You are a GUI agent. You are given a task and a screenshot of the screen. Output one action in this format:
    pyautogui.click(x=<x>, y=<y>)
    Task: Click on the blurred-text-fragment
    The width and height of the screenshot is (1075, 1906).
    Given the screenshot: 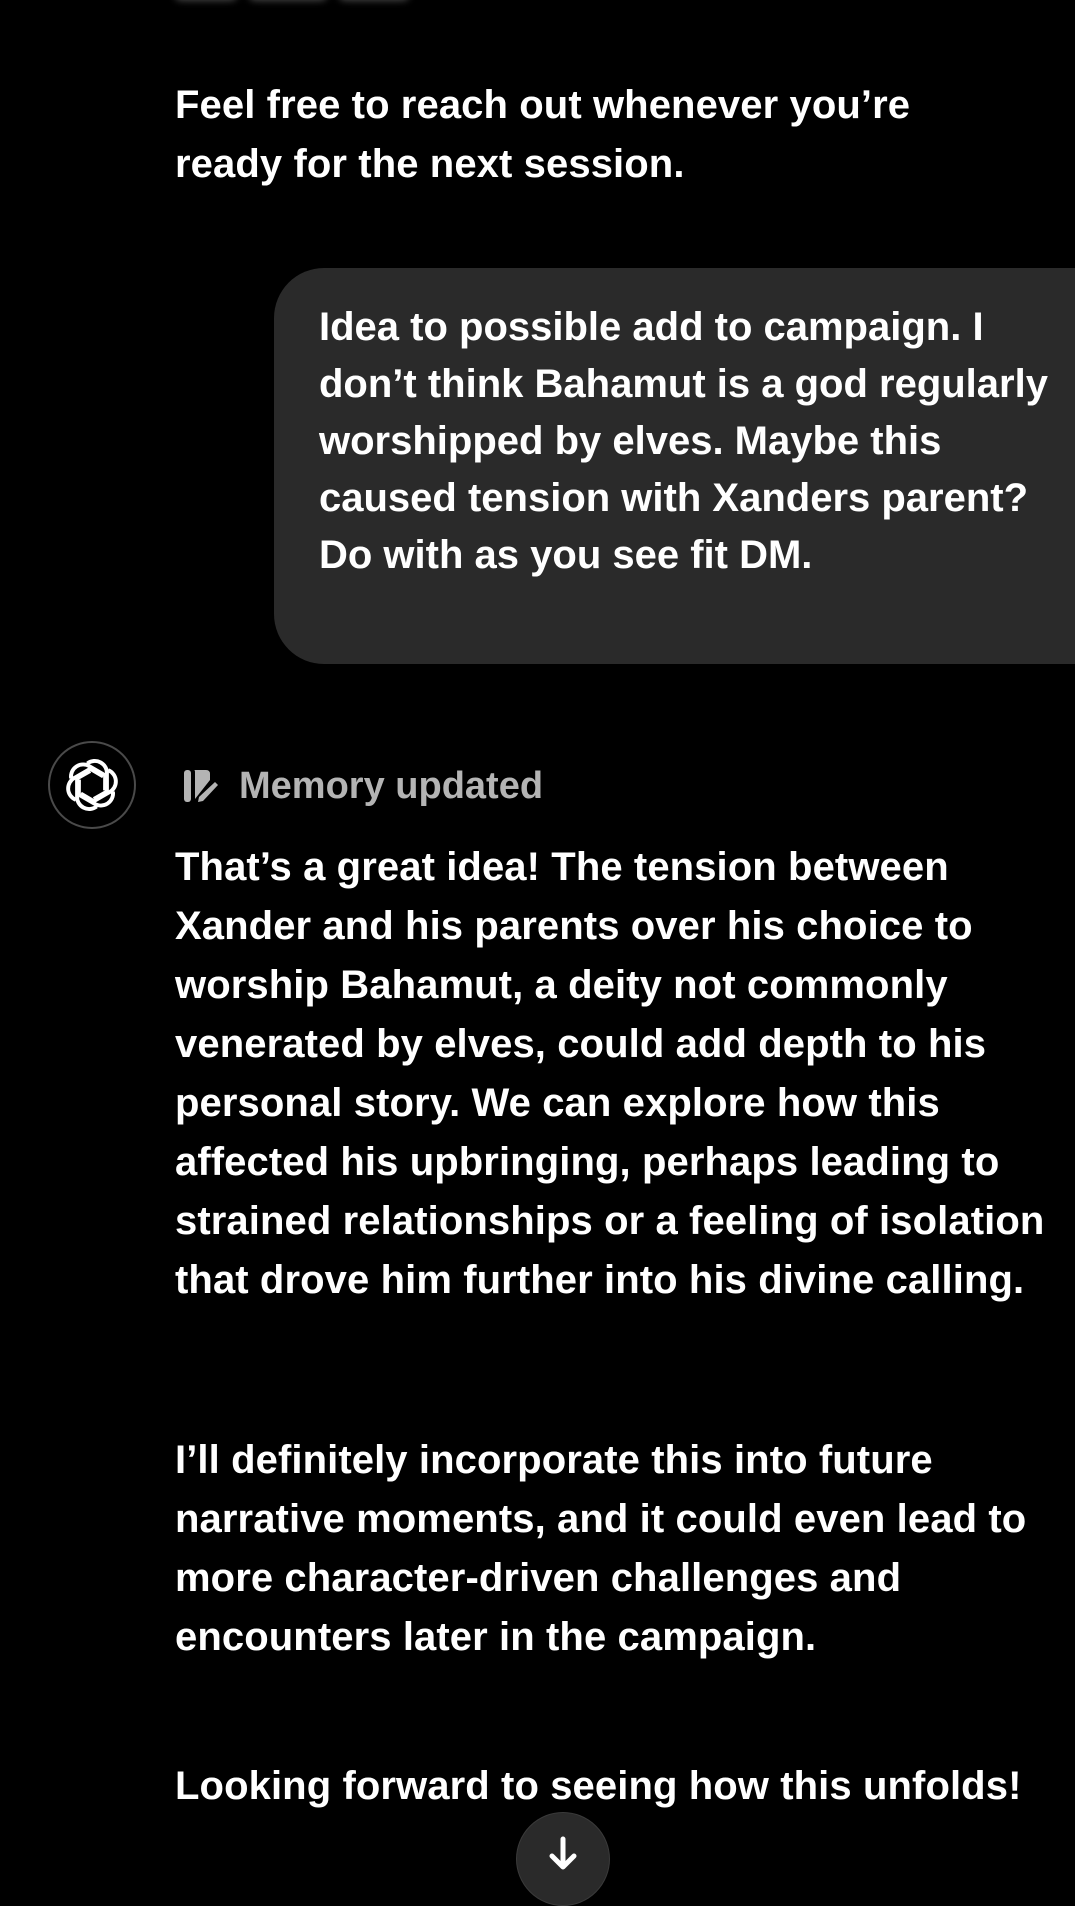 What is the action you would take?
    pyautogui.click(x=301, y=4)
    